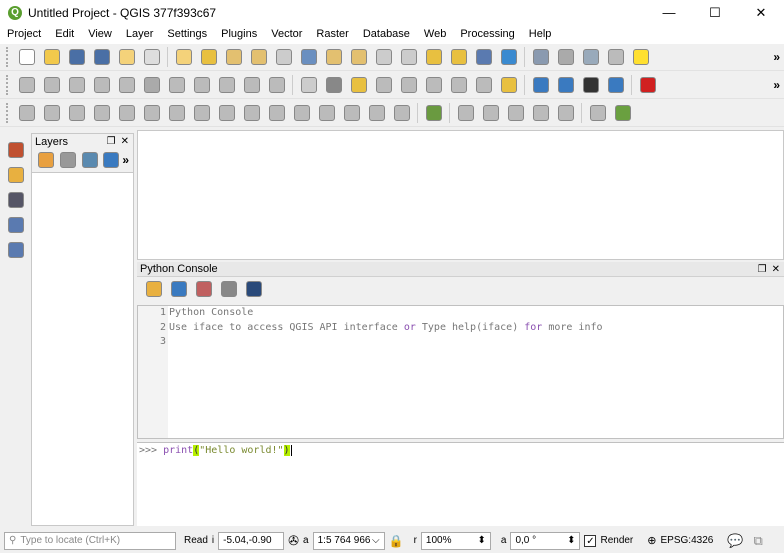 The image size is (784, 553). What do you see at coordinates (154, 289) in the screenshot?
I see `clear-console-button` at bounding box center [154, 289].